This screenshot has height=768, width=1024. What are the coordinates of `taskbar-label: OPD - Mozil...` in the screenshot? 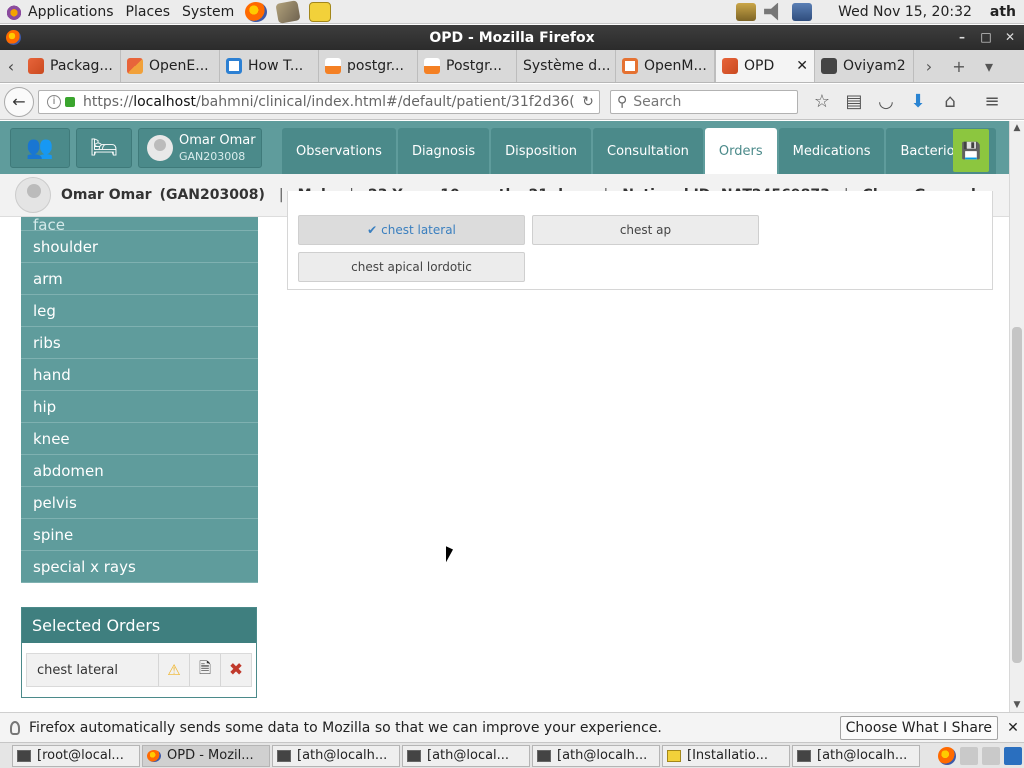 It's located at (210, 755).